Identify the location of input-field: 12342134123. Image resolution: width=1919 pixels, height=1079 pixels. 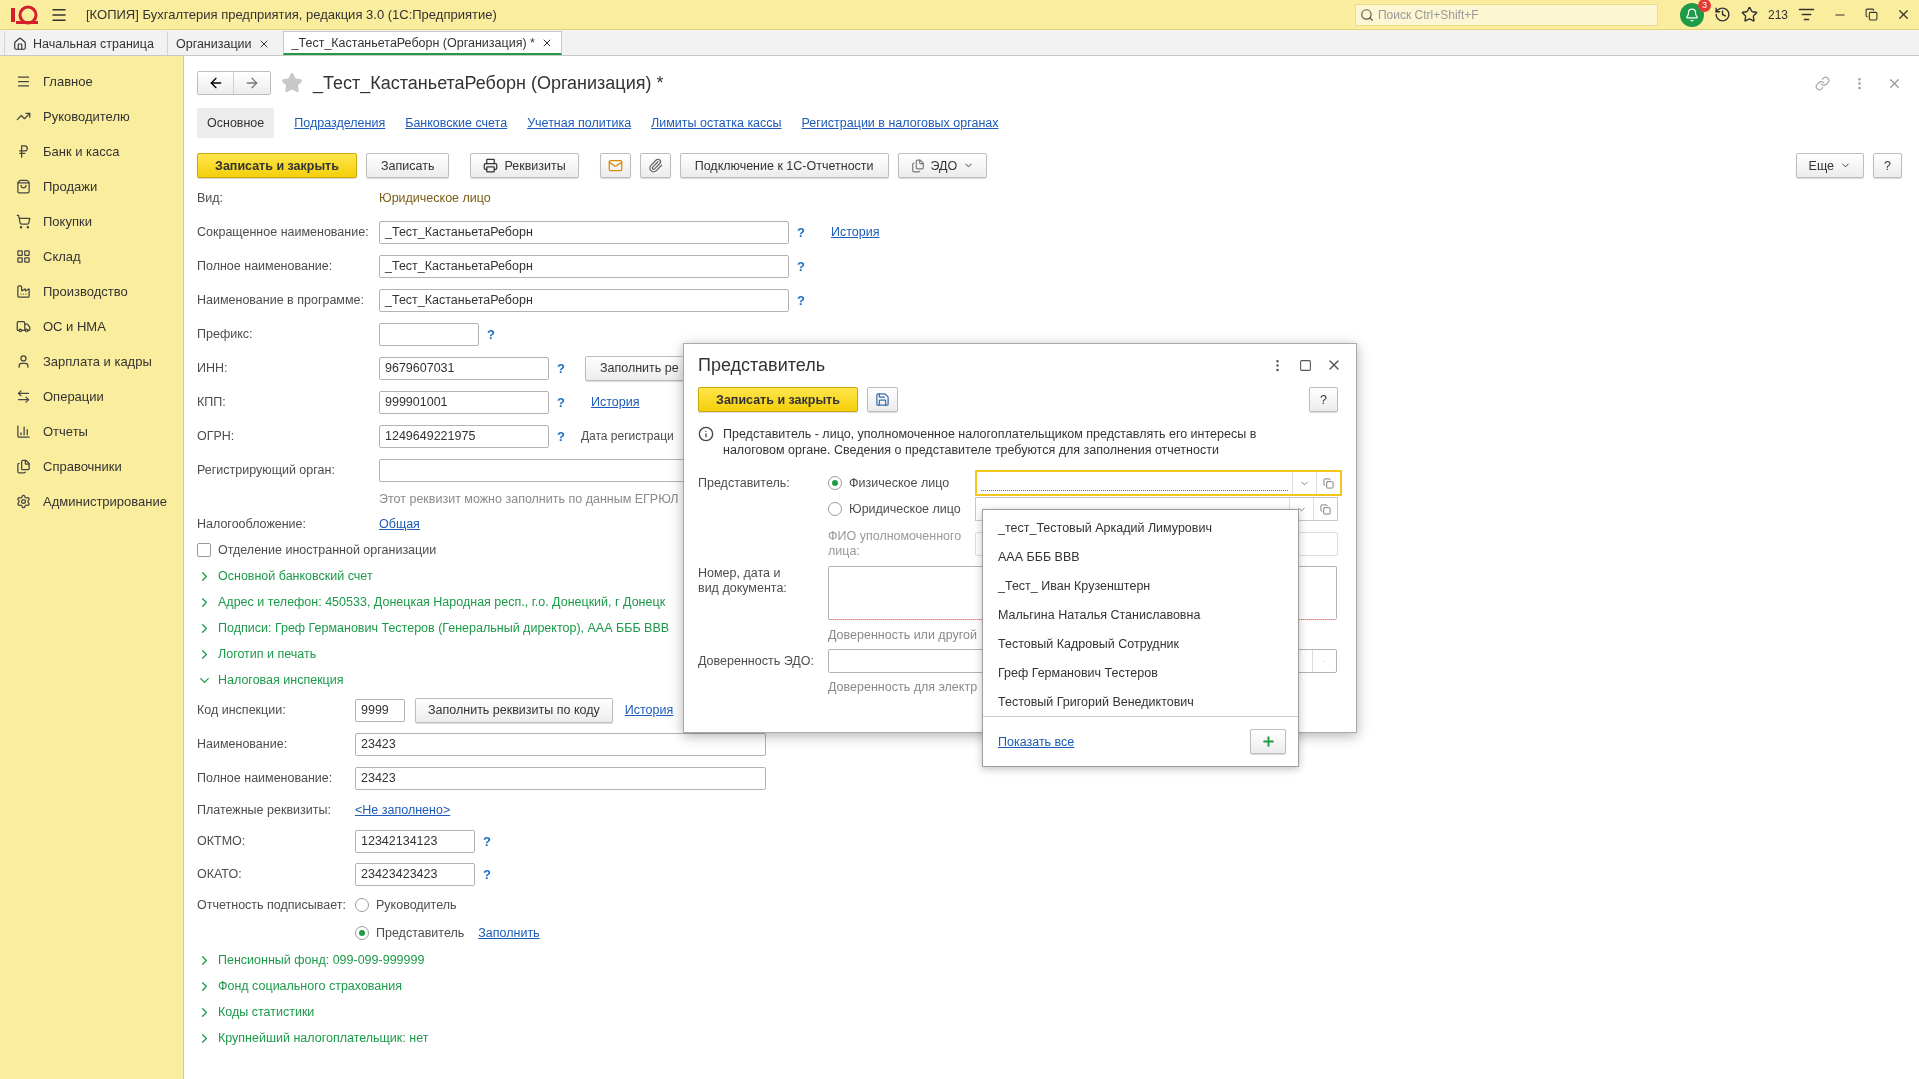
(415, 841).